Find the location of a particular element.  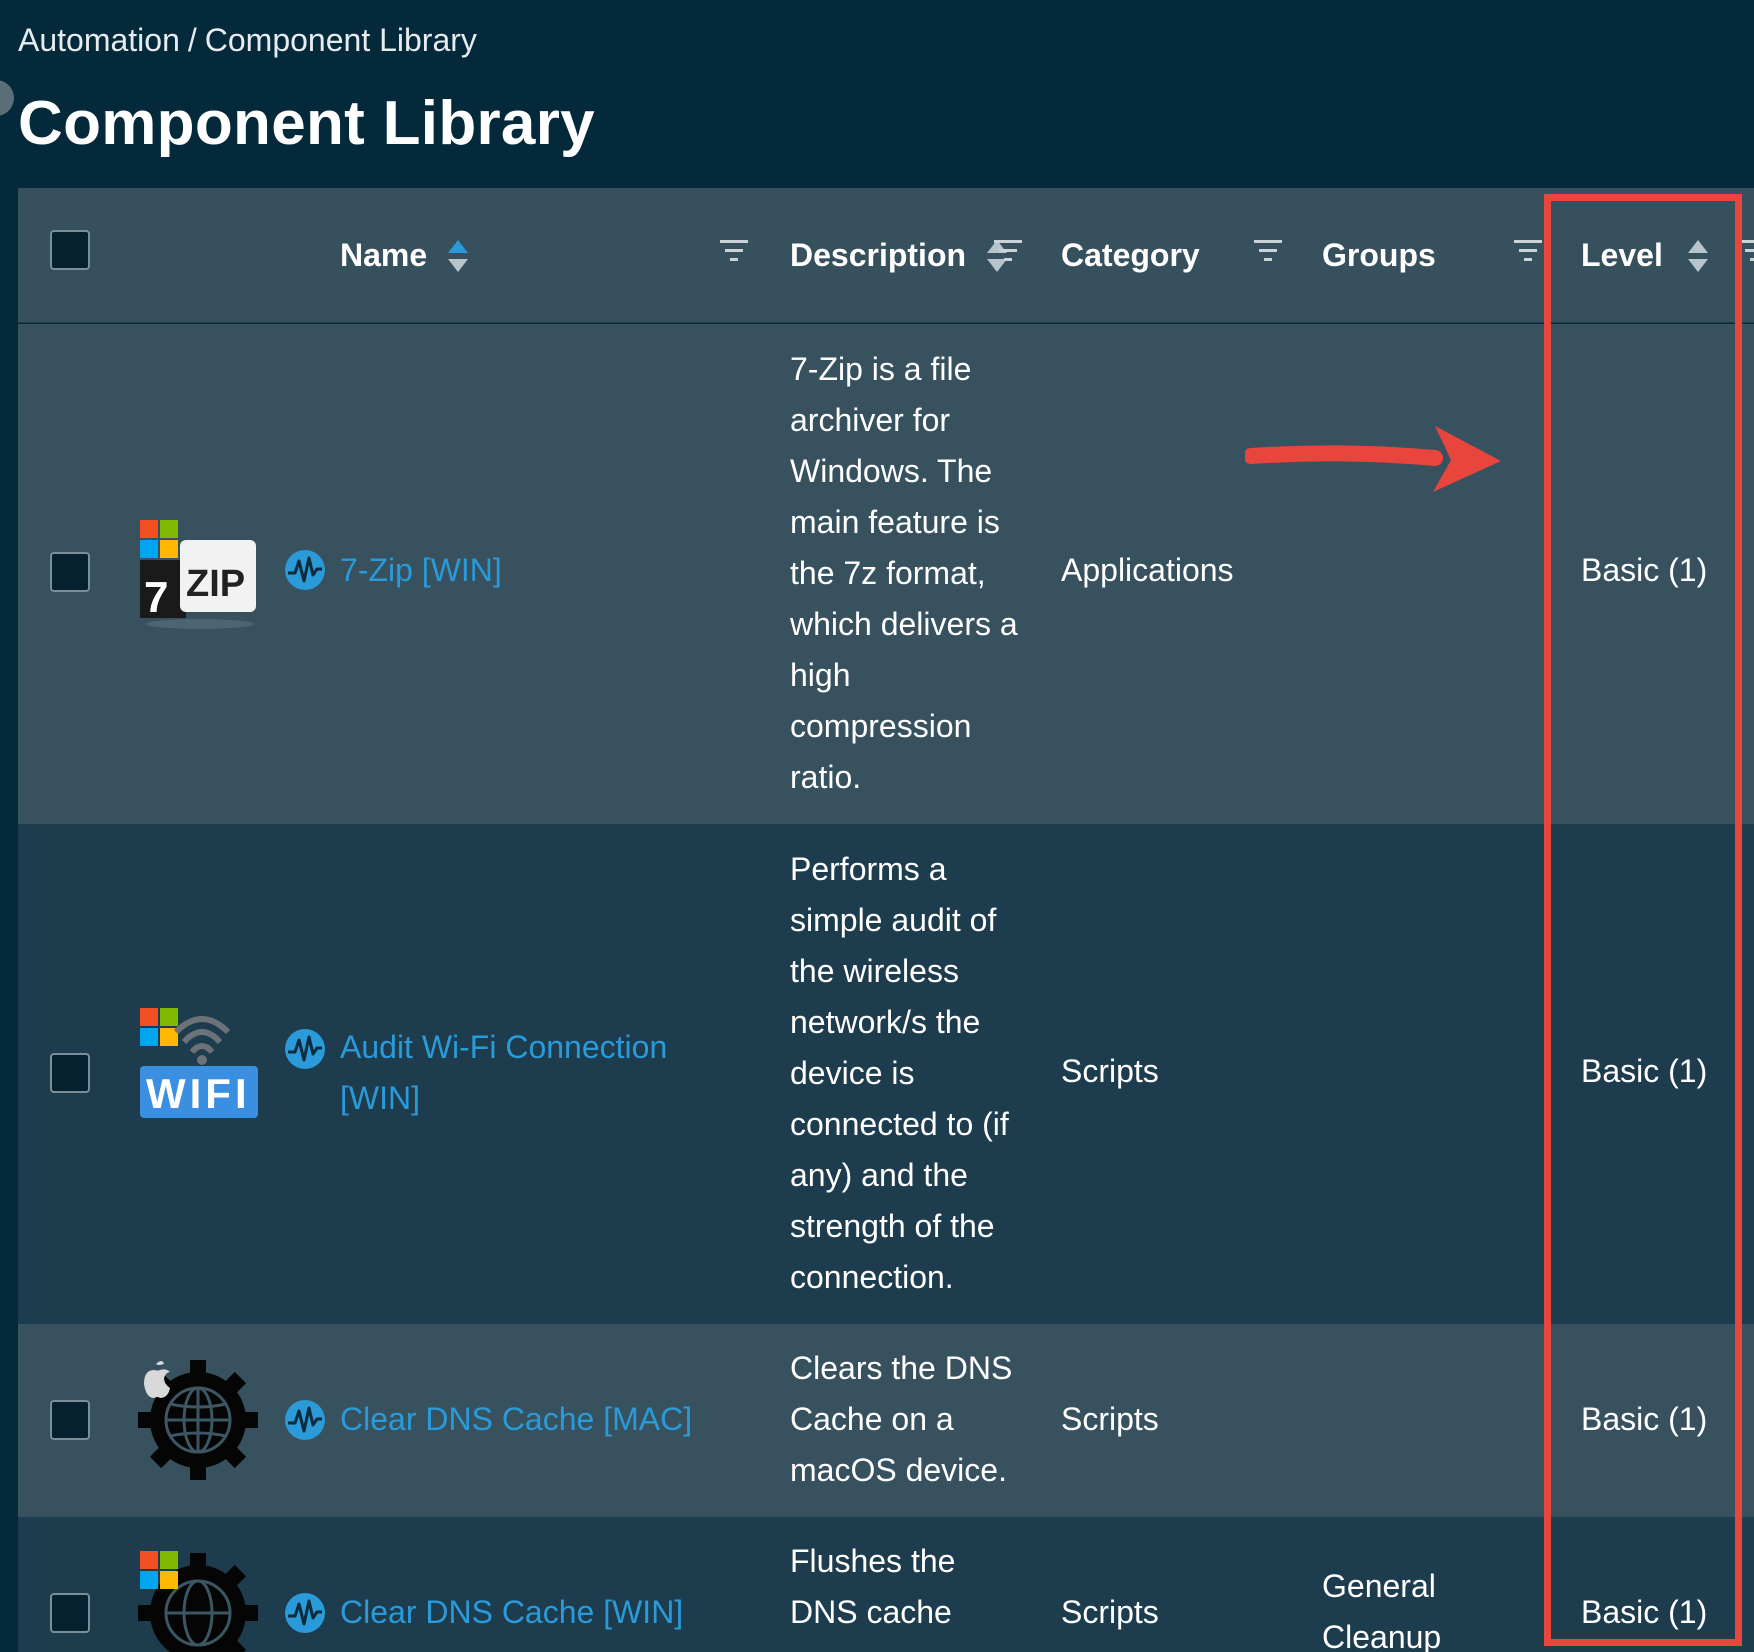

filter-icon-category is located at coordinates (1268, 250).